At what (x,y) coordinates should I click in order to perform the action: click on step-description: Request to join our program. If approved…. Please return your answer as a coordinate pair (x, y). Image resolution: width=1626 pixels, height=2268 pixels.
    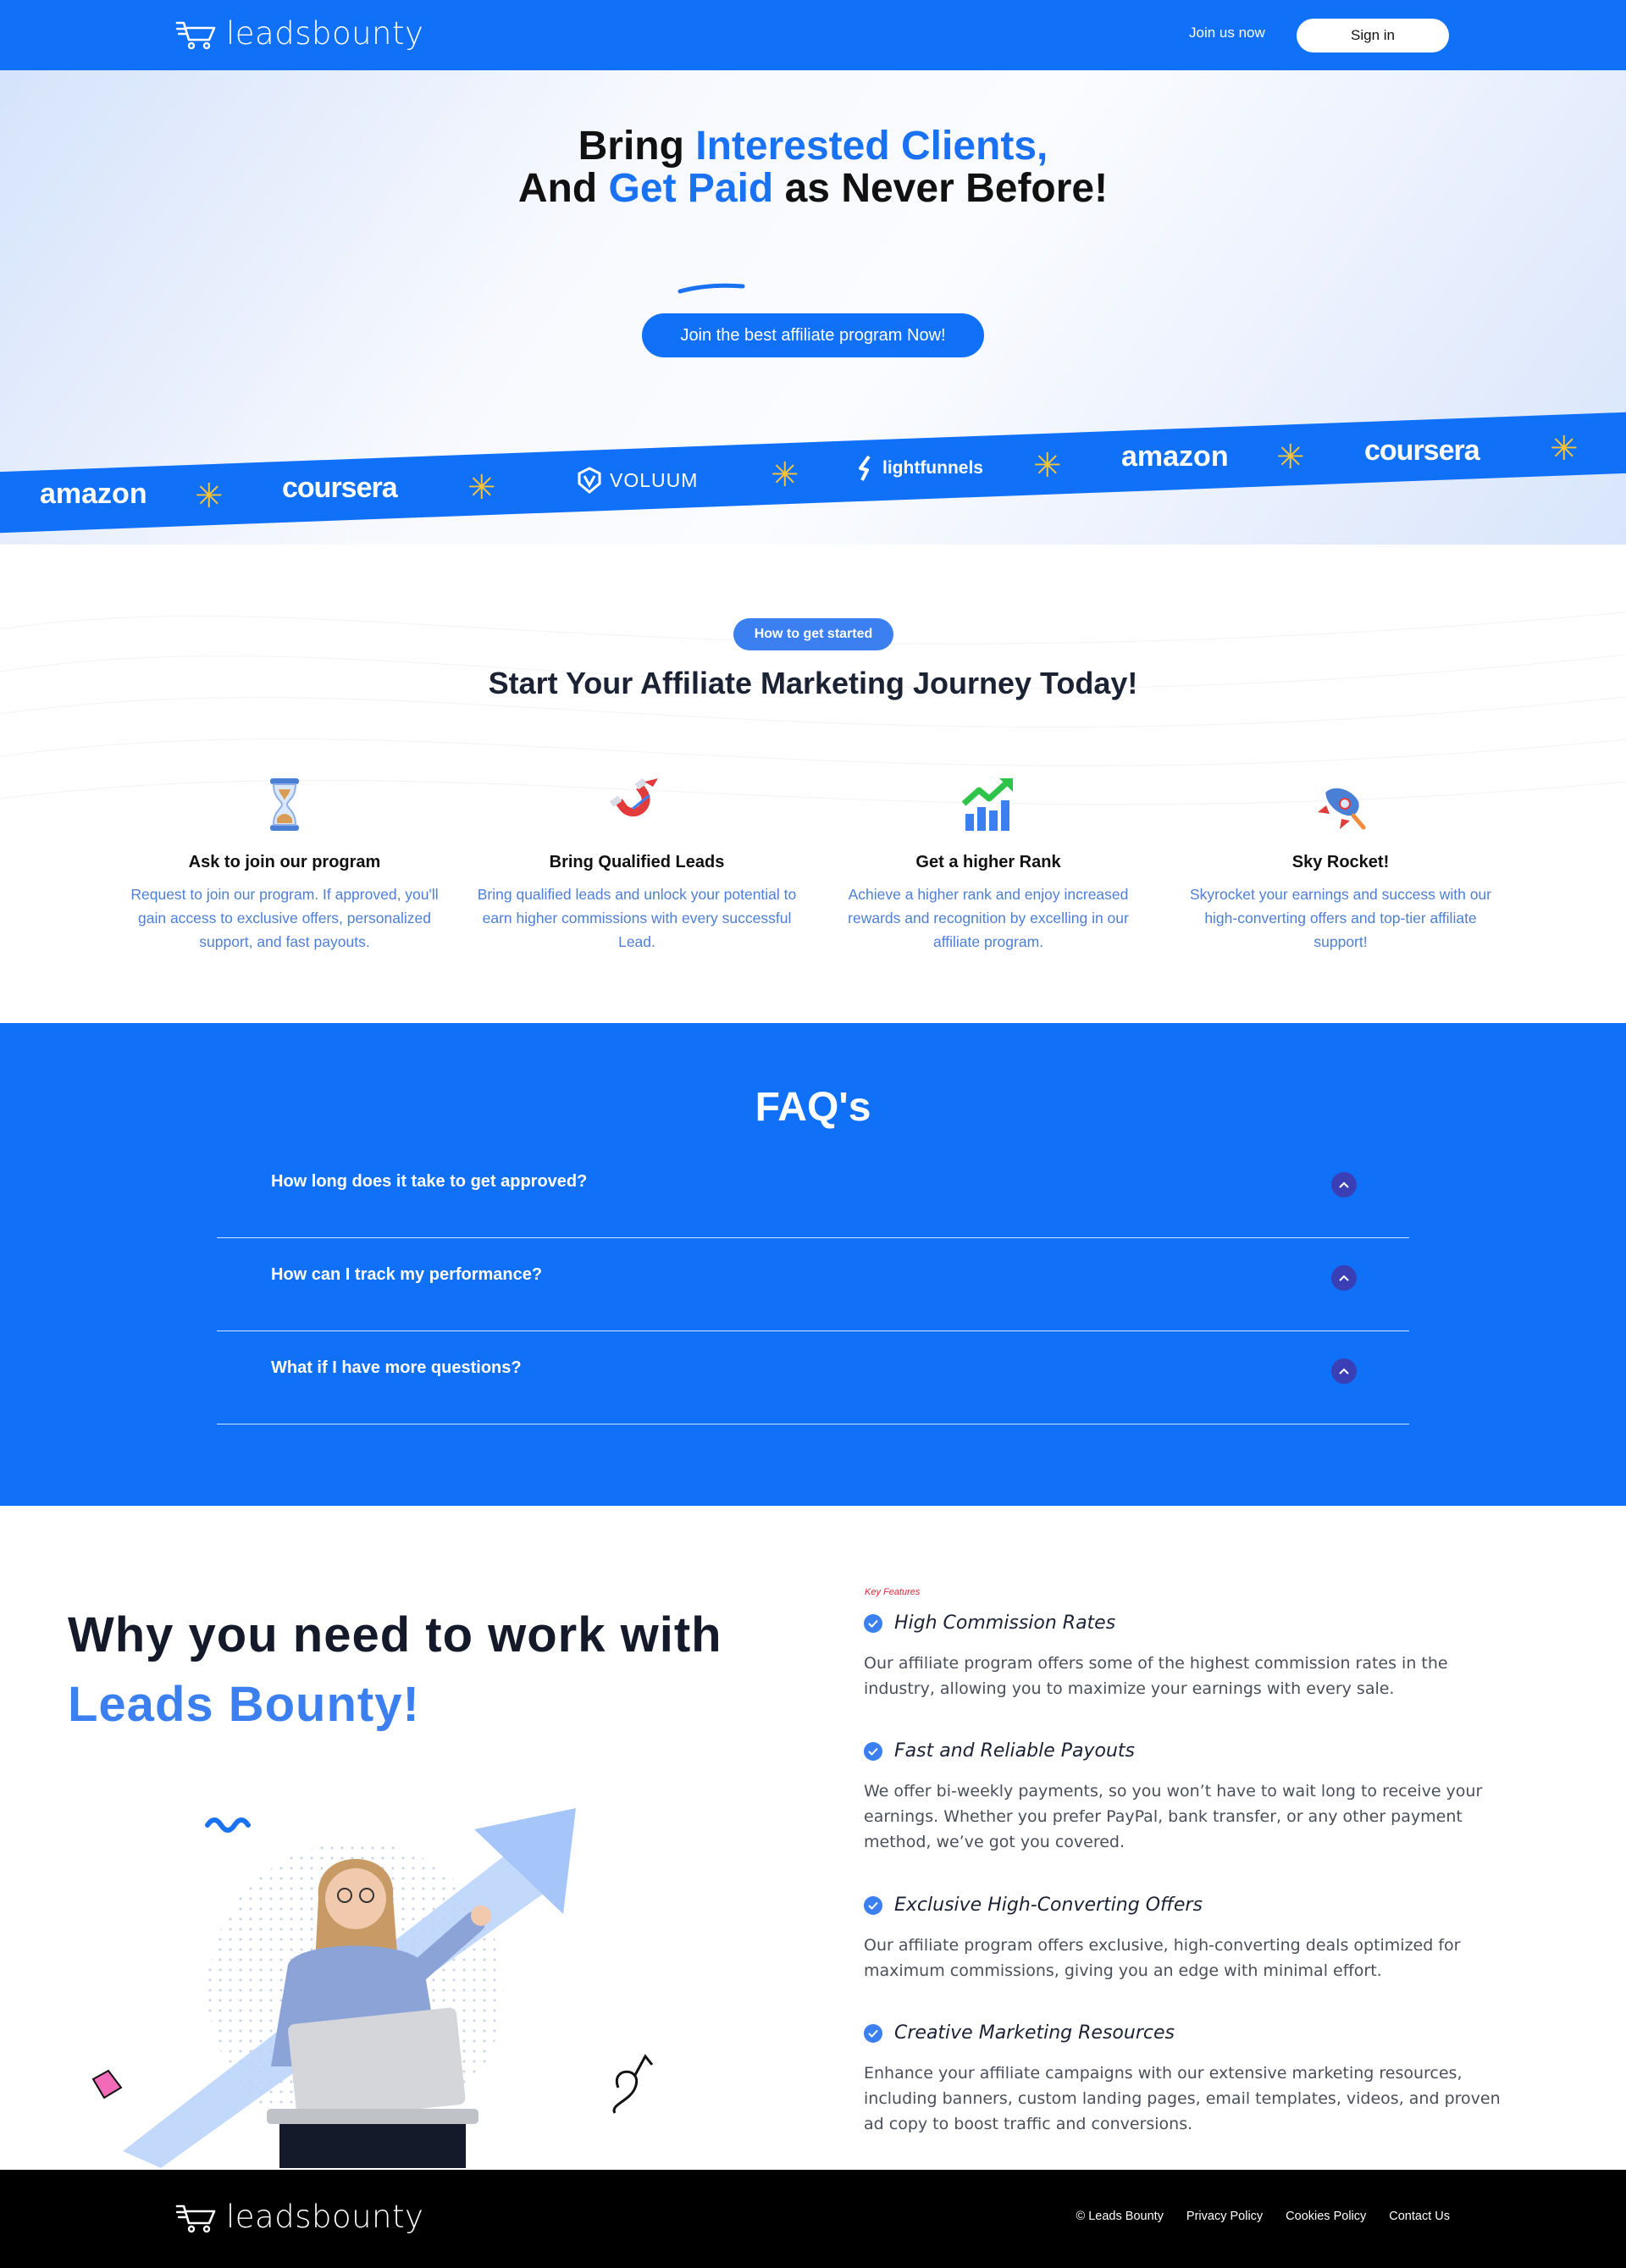
    Looking at the image, I should click on (284, 918).